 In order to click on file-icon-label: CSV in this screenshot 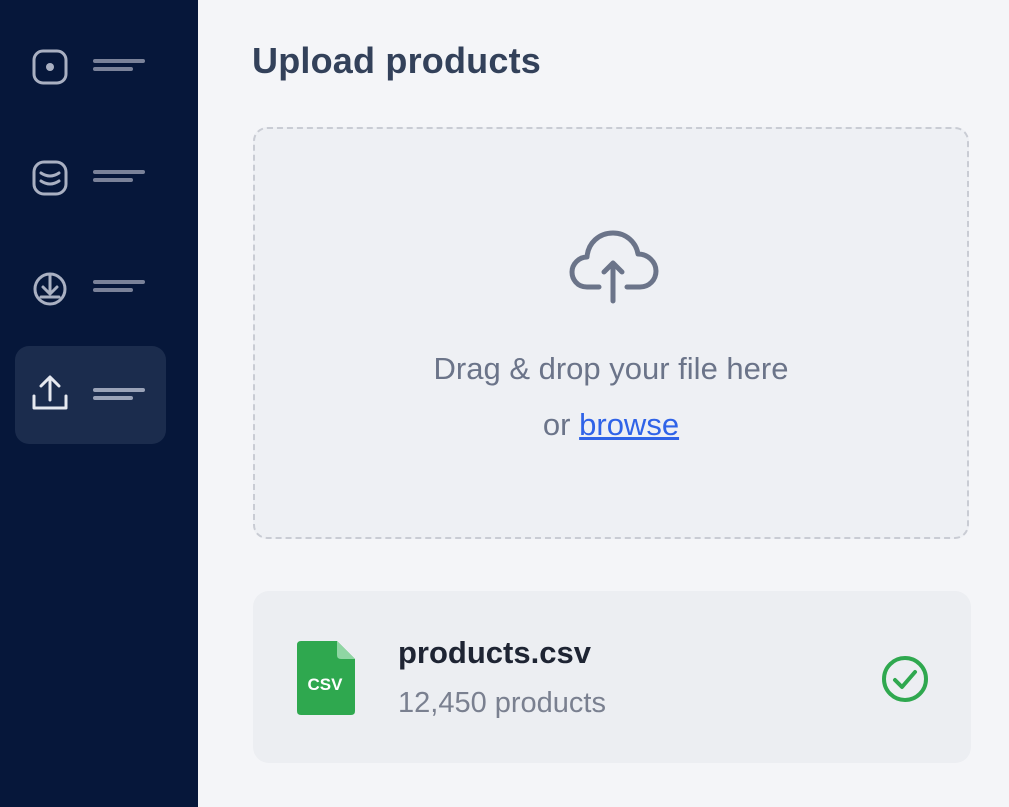, I will do `click(326, 684)`.